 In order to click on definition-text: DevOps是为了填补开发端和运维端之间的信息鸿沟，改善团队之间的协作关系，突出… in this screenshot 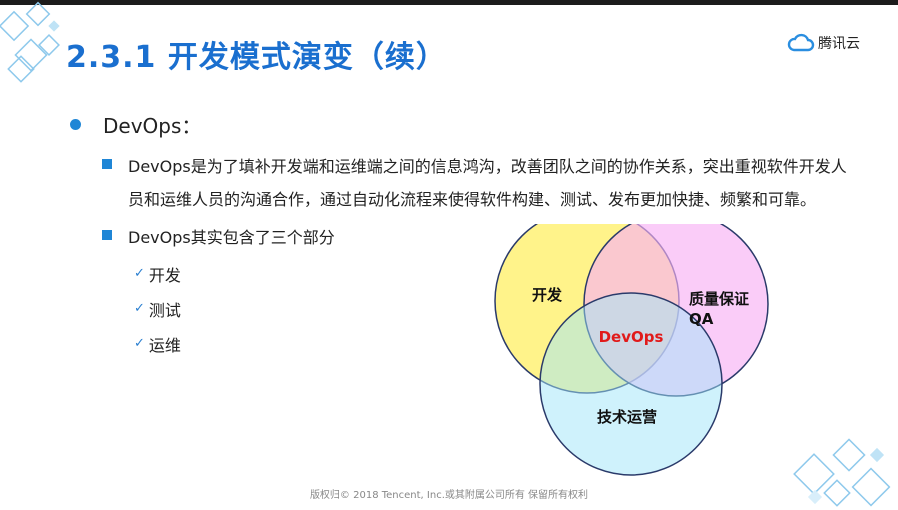, I will do `click(487, 183)`.